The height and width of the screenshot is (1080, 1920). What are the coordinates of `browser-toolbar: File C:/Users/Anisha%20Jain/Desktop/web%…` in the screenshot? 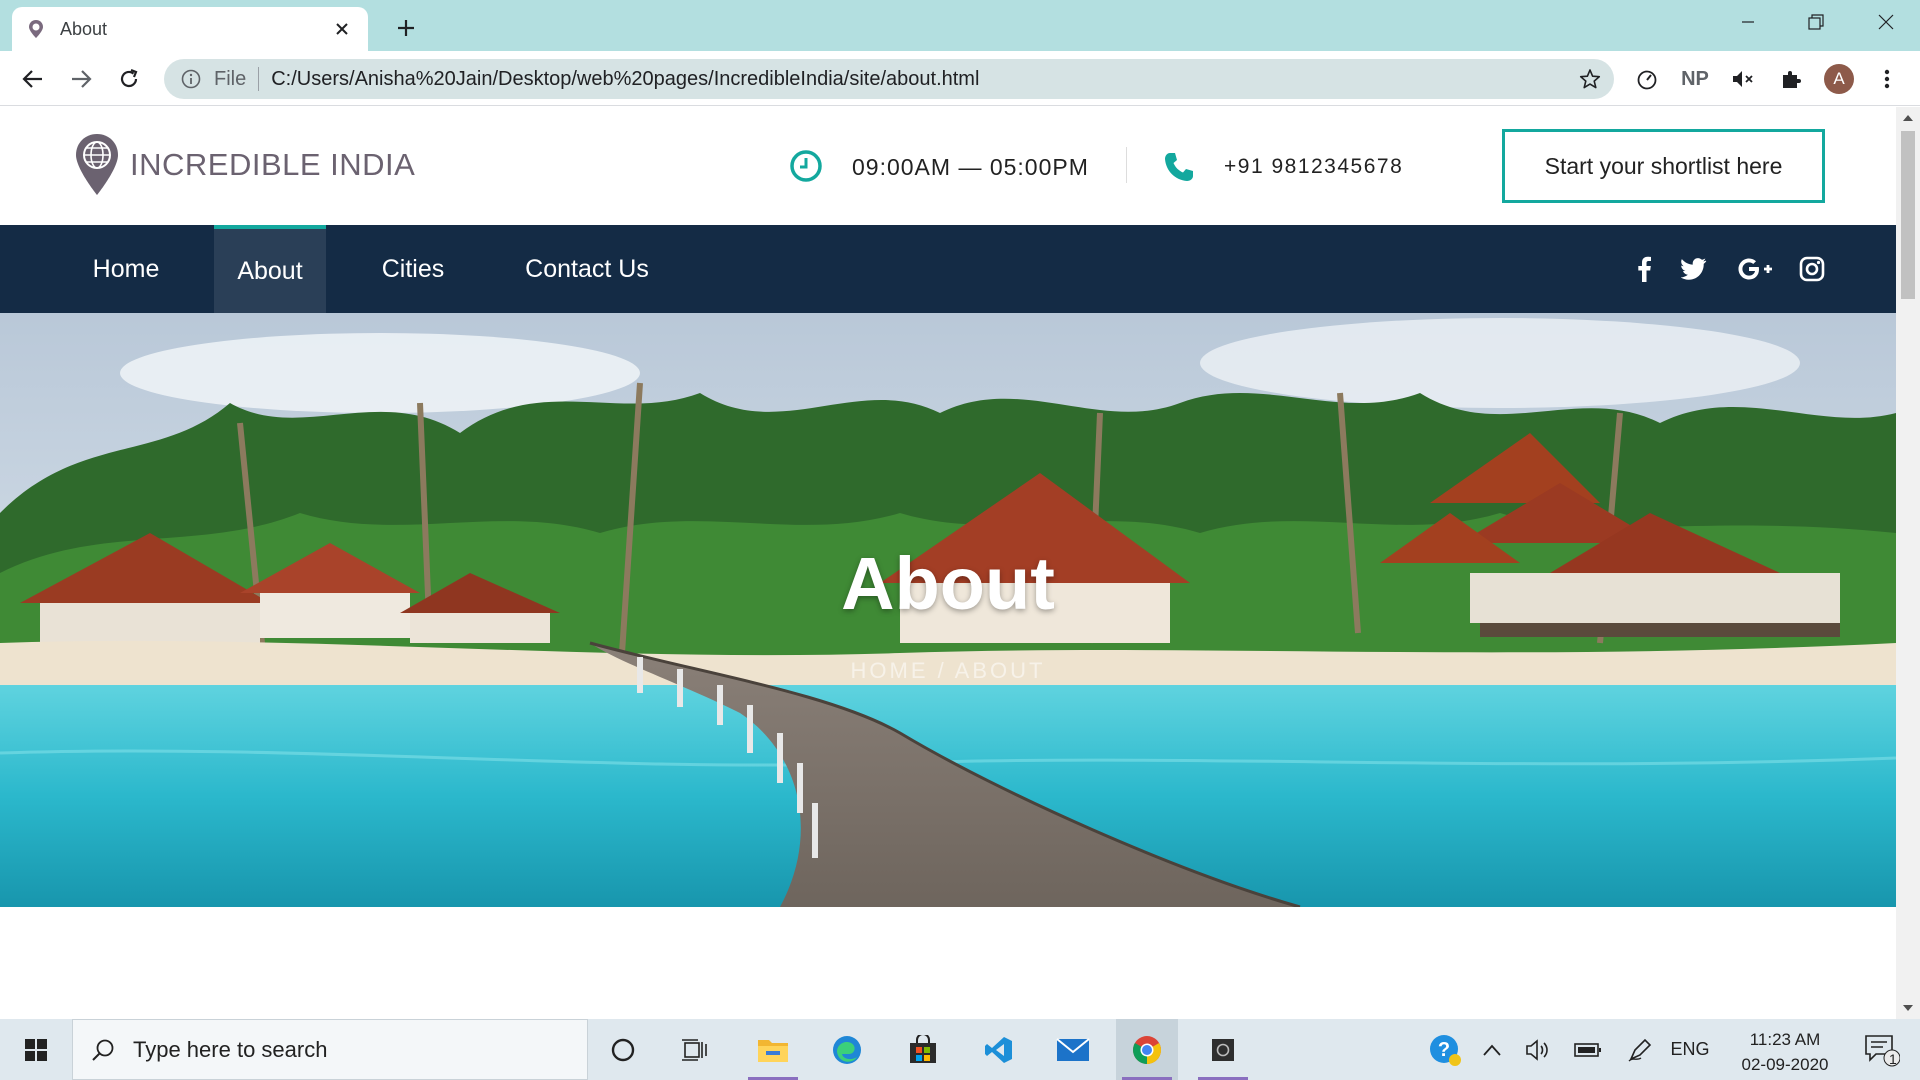 It's located at (960, 78).